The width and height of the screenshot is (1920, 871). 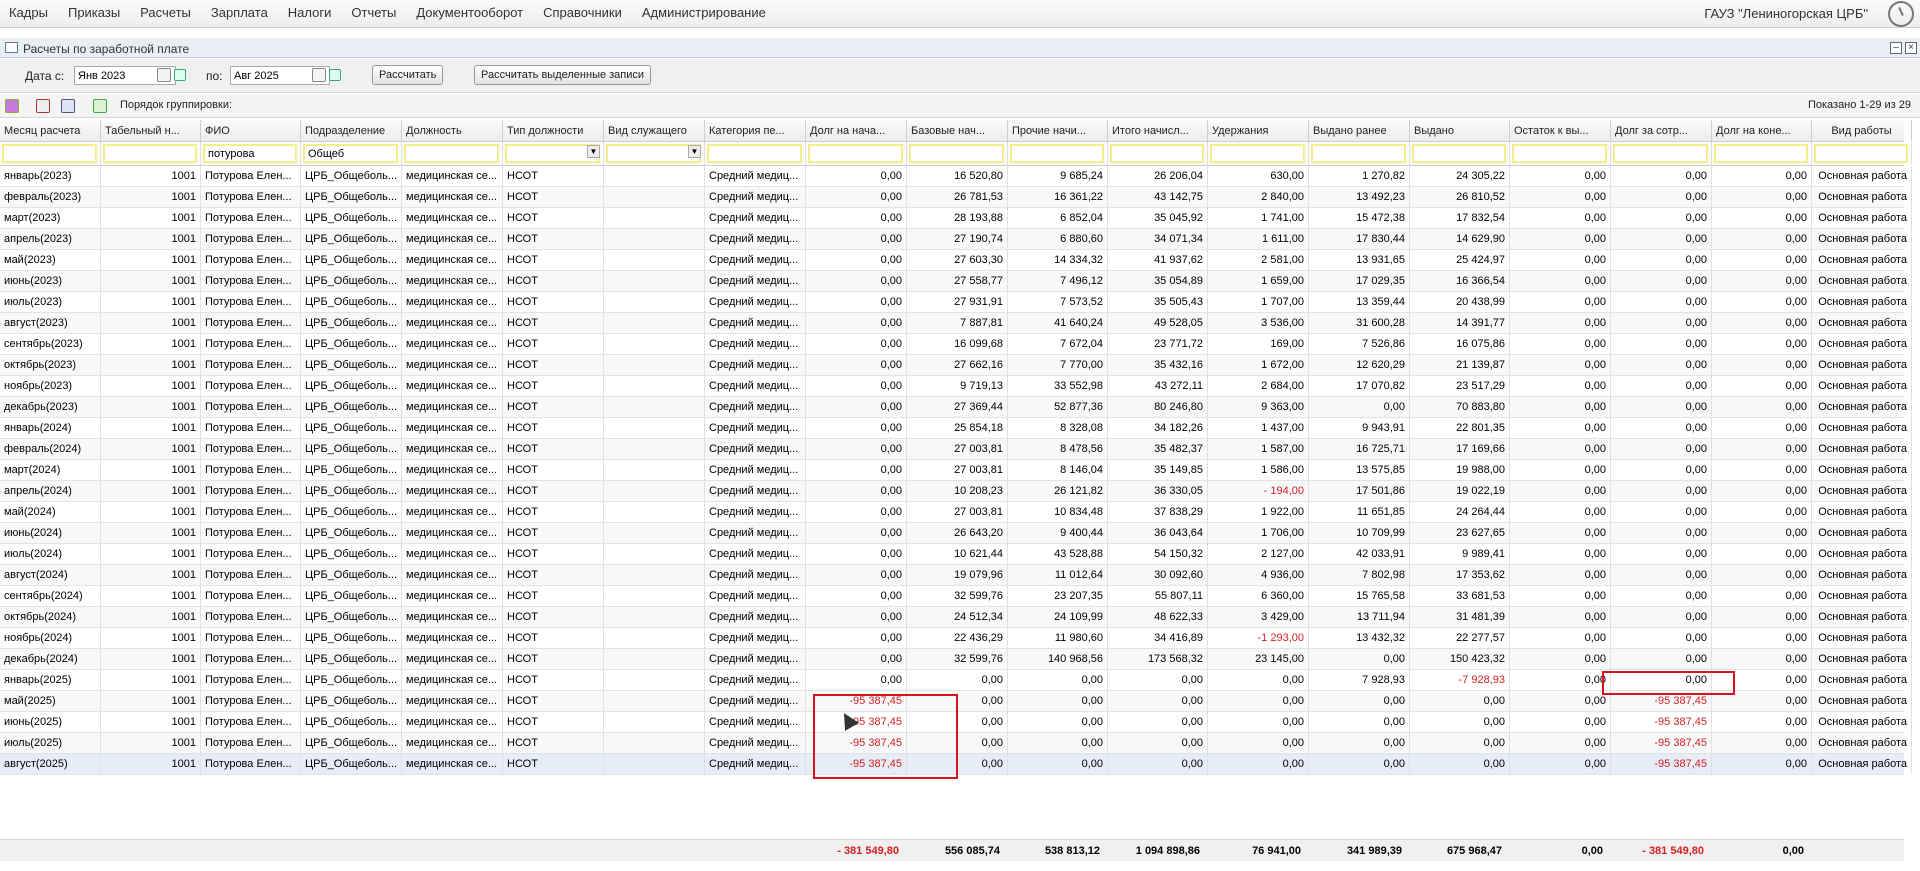 I want to click on table-cell: июль(2024), so click(x=50, y=554).